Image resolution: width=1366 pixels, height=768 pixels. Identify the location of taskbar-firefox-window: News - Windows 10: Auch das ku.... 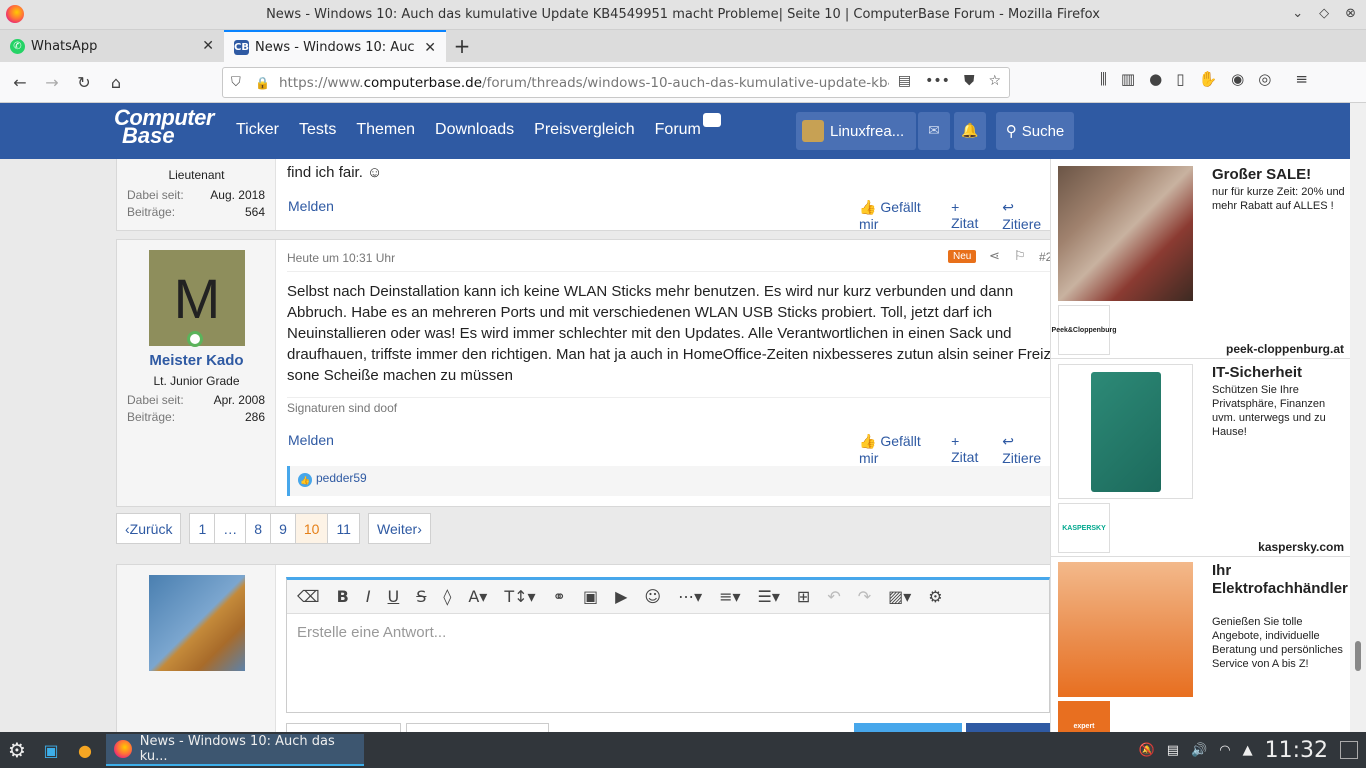
(235, 750).